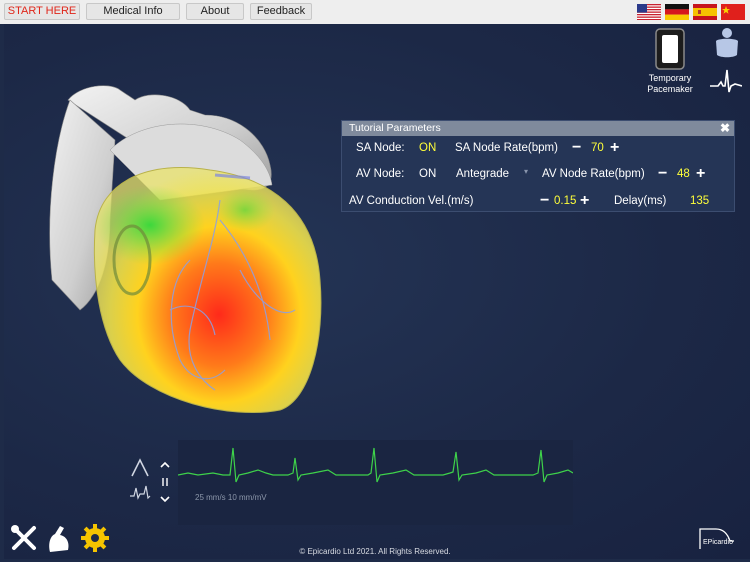 The width and height of the screenshot is (750, 562). I want to click on chevron-down-icon: ▾, so click(526, 171).